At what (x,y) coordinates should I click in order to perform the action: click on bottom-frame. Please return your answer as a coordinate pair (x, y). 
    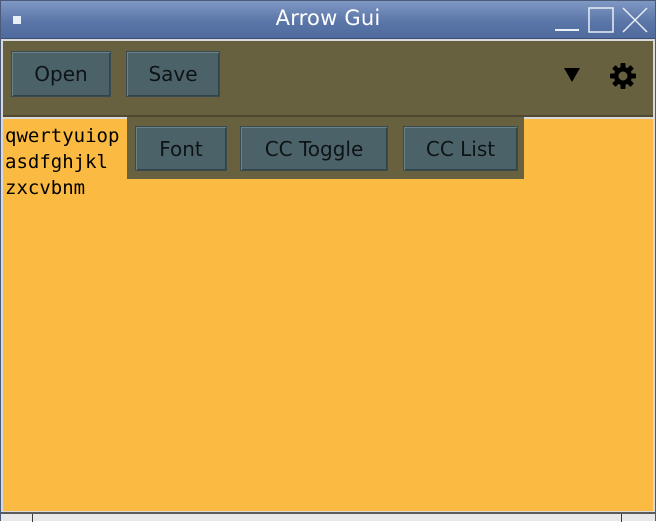
    Looking at the image, I should click on (328, 517).